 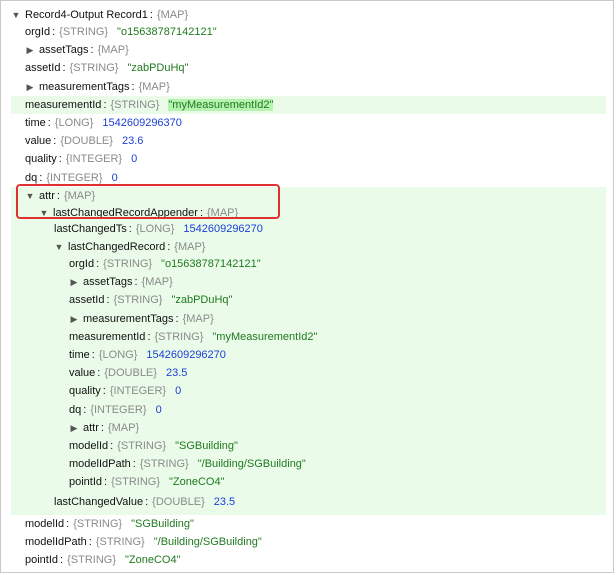 What do you see at coordinates (91, 427) in the screenshot?
I see `field-key: attr` at bounding box center [91, 427].